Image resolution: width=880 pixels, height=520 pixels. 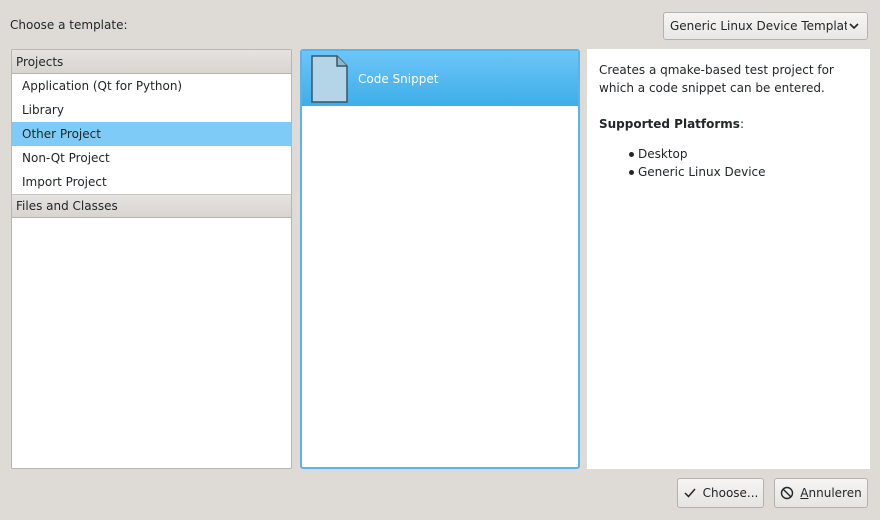 What do you see at coordinates (663, 154) in the screenshot?
I see `platform-label: Desktop` at bounding box center [663, 154].